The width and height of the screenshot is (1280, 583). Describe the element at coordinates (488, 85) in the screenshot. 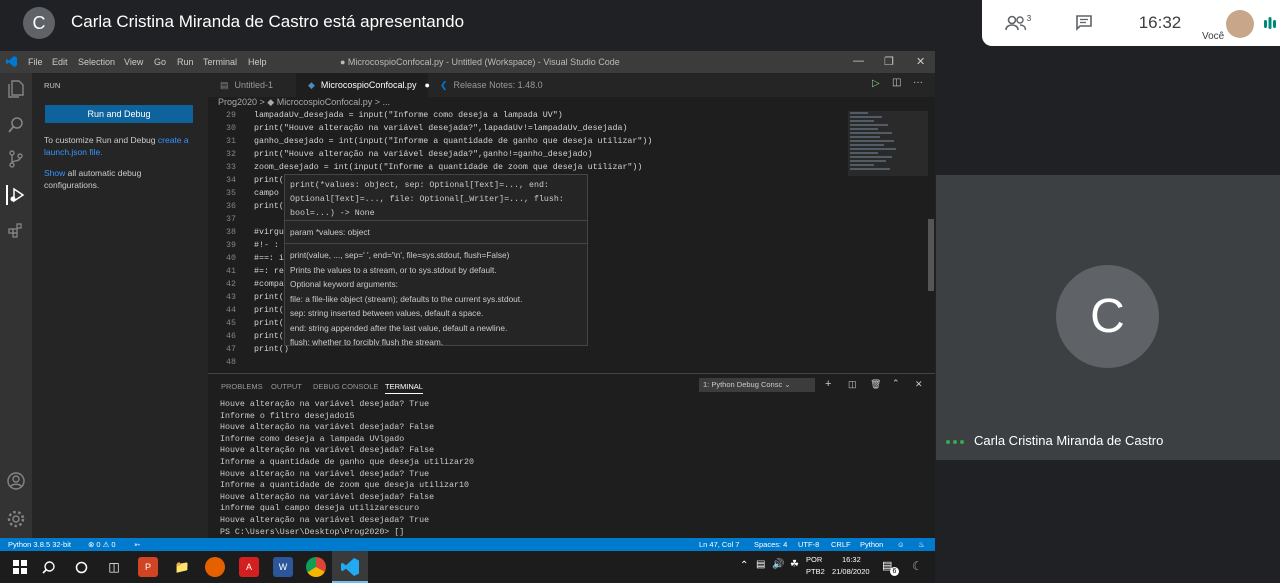

I see `tab-release-notes: ❮ Release Notes: 1.48.0` at that location.